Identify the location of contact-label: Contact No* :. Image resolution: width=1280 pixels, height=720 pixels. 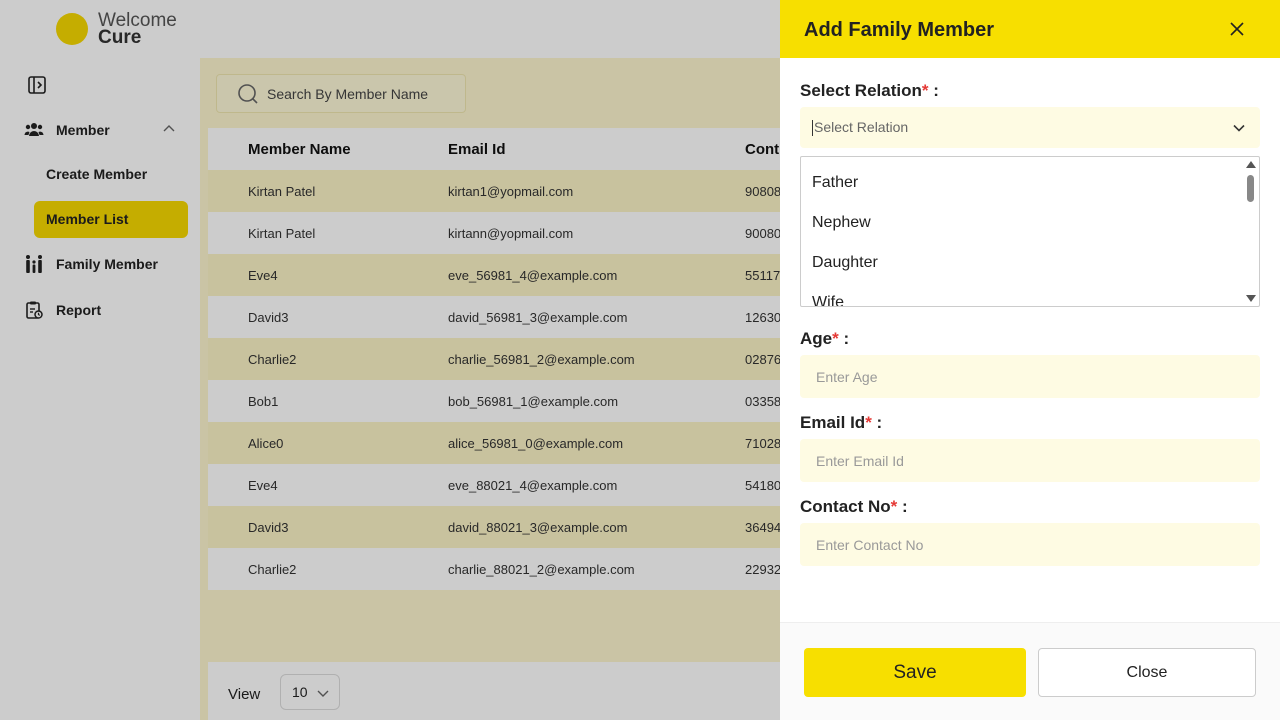
(854, 507).